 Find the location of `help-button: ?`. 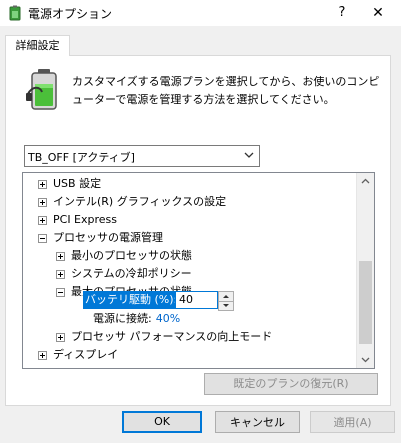

help-button: ? is located at coordinates (342, 13).